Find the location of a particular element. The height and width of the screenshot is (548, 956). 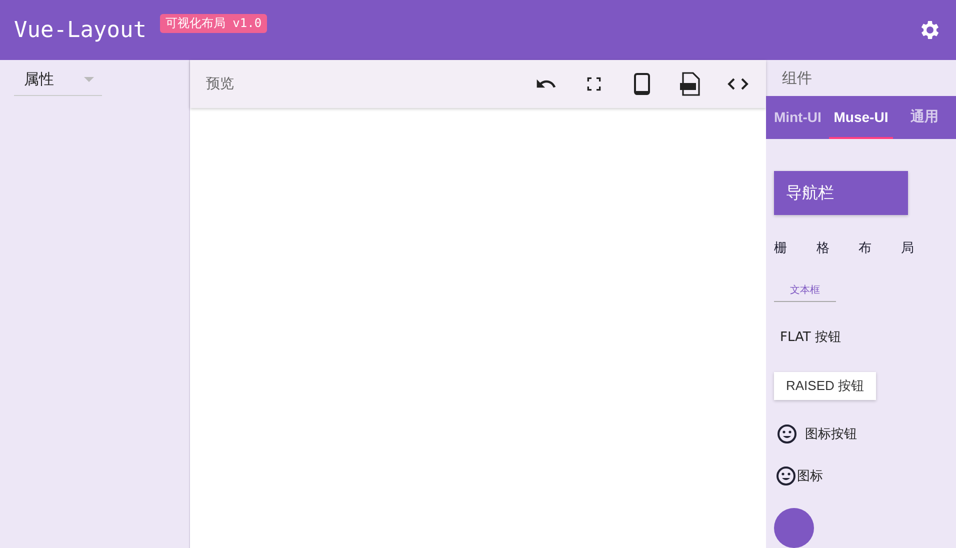

property-select: 属性 is located at coordinates (58, 83).